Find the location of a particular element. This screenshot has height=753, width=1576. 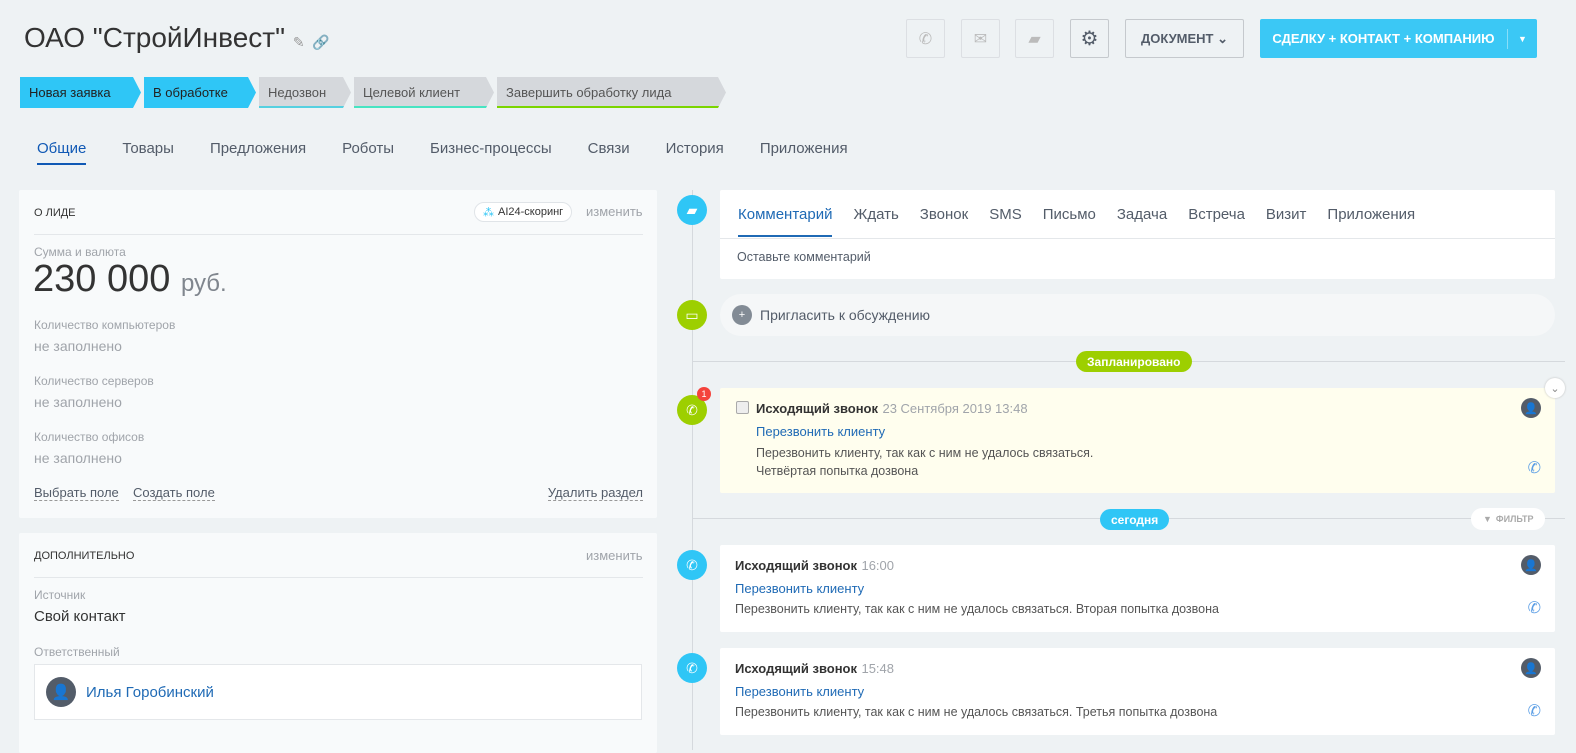

scoring-icon: ⁂ is located at coordinates (488, 212).